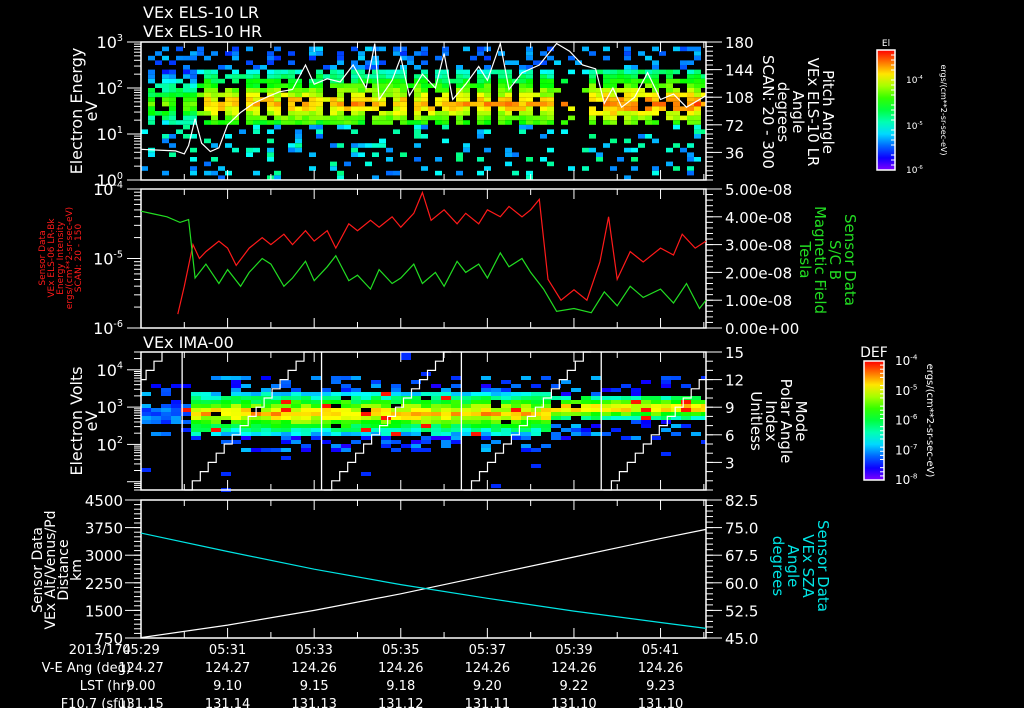 Image resolution: width=1024 pixels, height=708 pixels. I want to click on row-value: 131.10, so click(574, 702).